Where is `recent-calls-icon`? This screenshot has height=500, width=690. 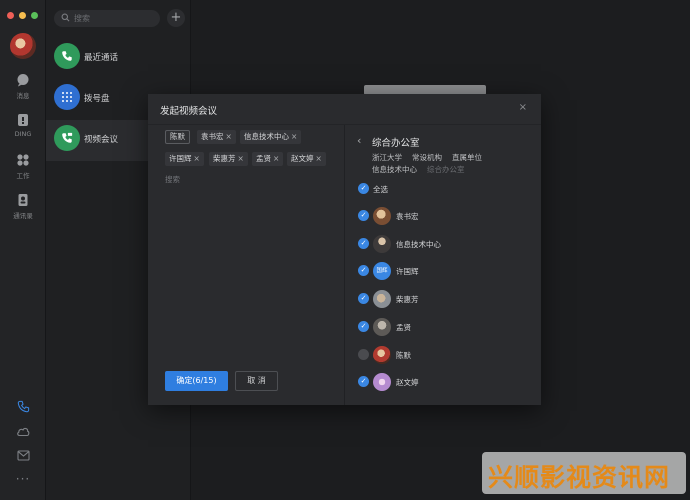 recent-calls-icon is located at coordinates (67, 56).